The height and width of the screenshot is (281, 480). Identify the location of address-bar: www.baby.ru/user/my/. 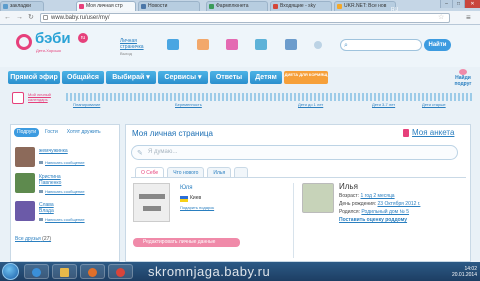
(245, 18).